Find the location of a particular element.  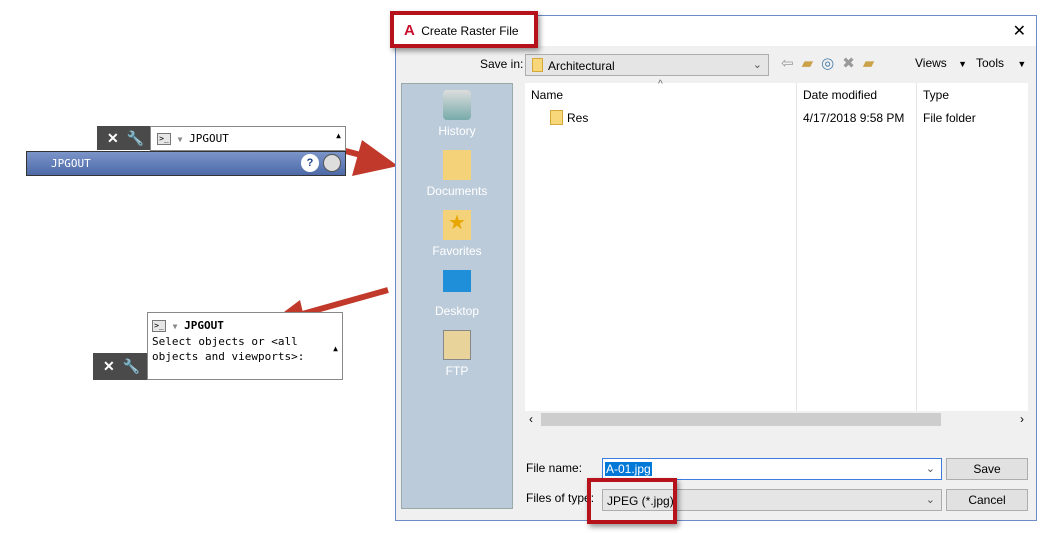

toolbar: ⇦ ▰ ◎ ✖ ▰ is located at coordinates (827, 63).